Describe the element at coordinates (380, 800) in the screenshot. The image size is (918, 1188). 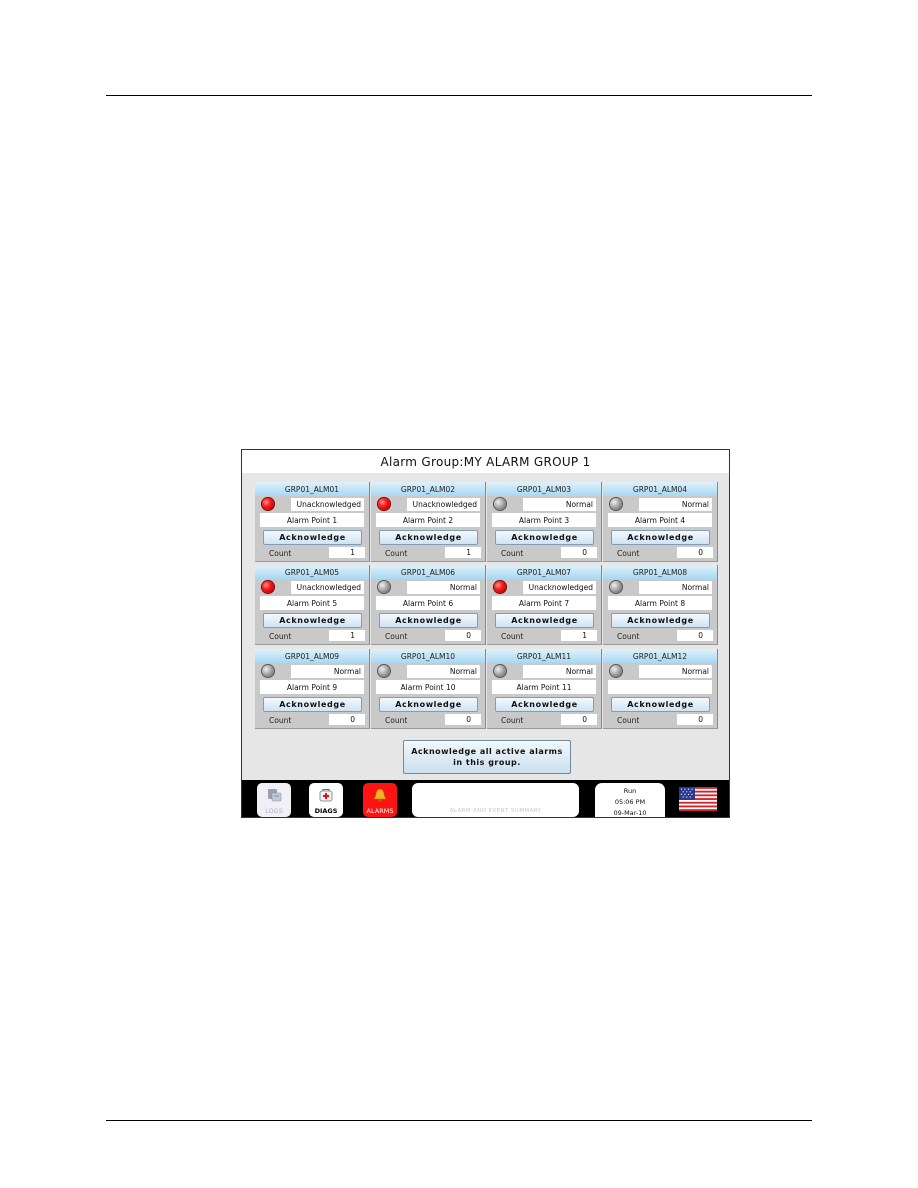
I see `alarms-button: ALARMS` at that location.